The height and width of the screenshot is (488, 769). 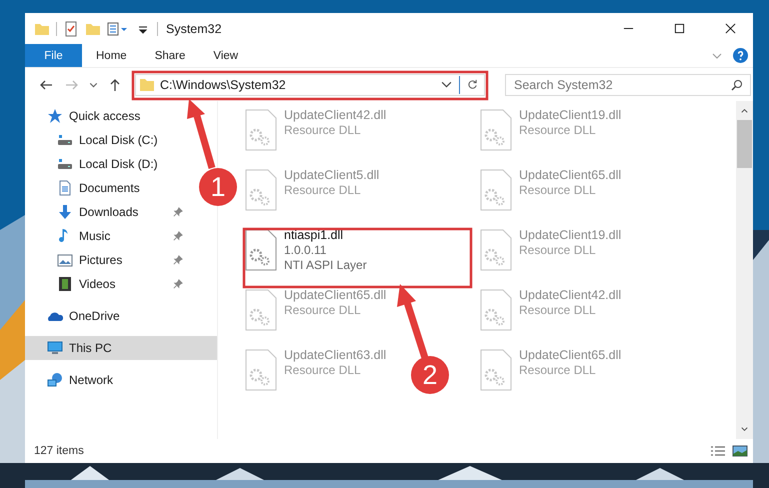 What do you see at coordinates (744, 270) in the screenshot?
I see `scrollbar` at bounding box center [744, 270].